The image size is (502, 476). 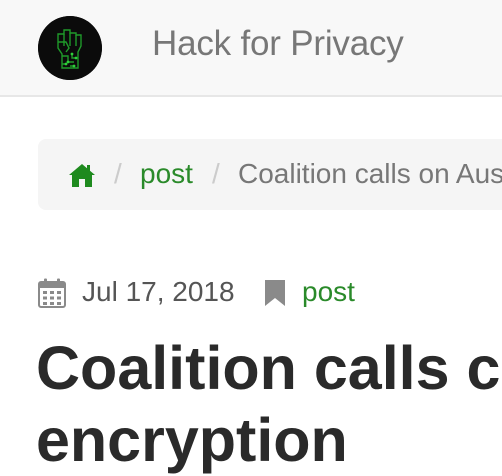 I want to click on site-brand-link: Hack for Privacy, so click(x=278, y=44).